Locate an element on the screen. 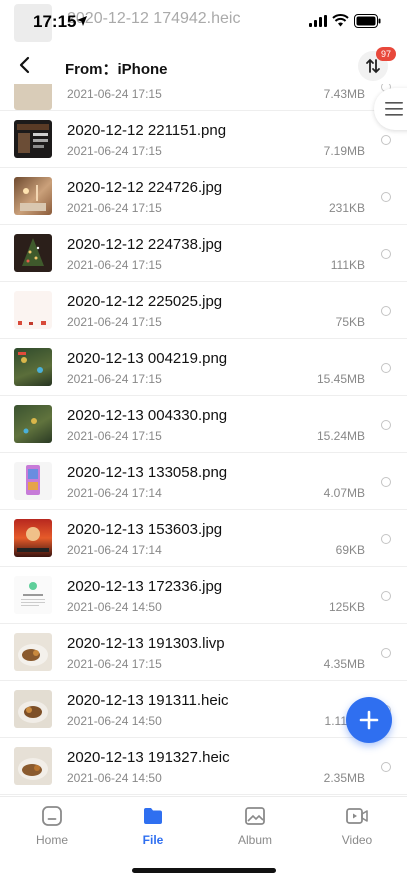  notification-badge: 97 is located at coordinates (386, 54).